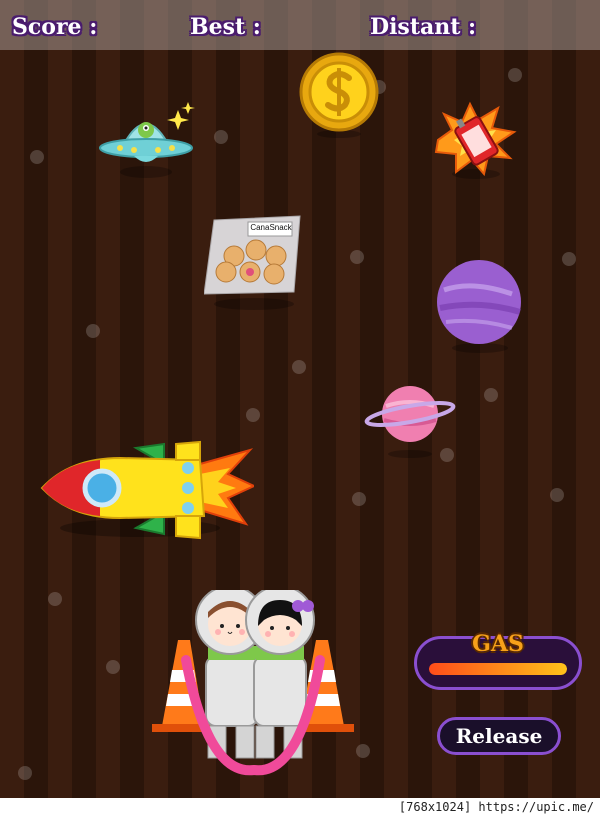  Describe the element at coordinates (147, 140) in the screenshot. I see `ufo-icon` at that location.